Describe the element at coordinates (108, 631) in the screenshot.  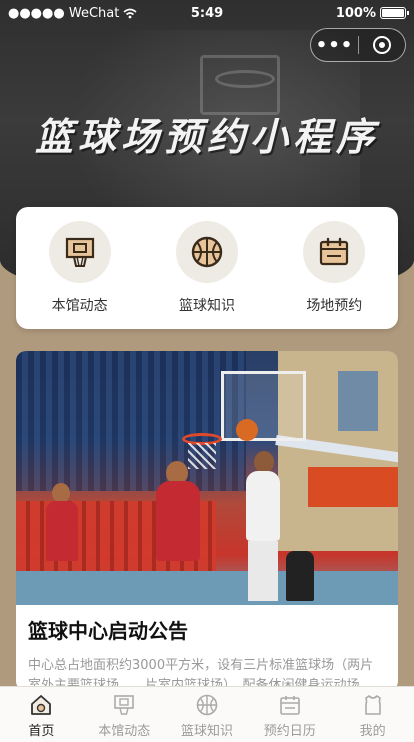
I see `news-title: 篮球中心启动公告` at that location.